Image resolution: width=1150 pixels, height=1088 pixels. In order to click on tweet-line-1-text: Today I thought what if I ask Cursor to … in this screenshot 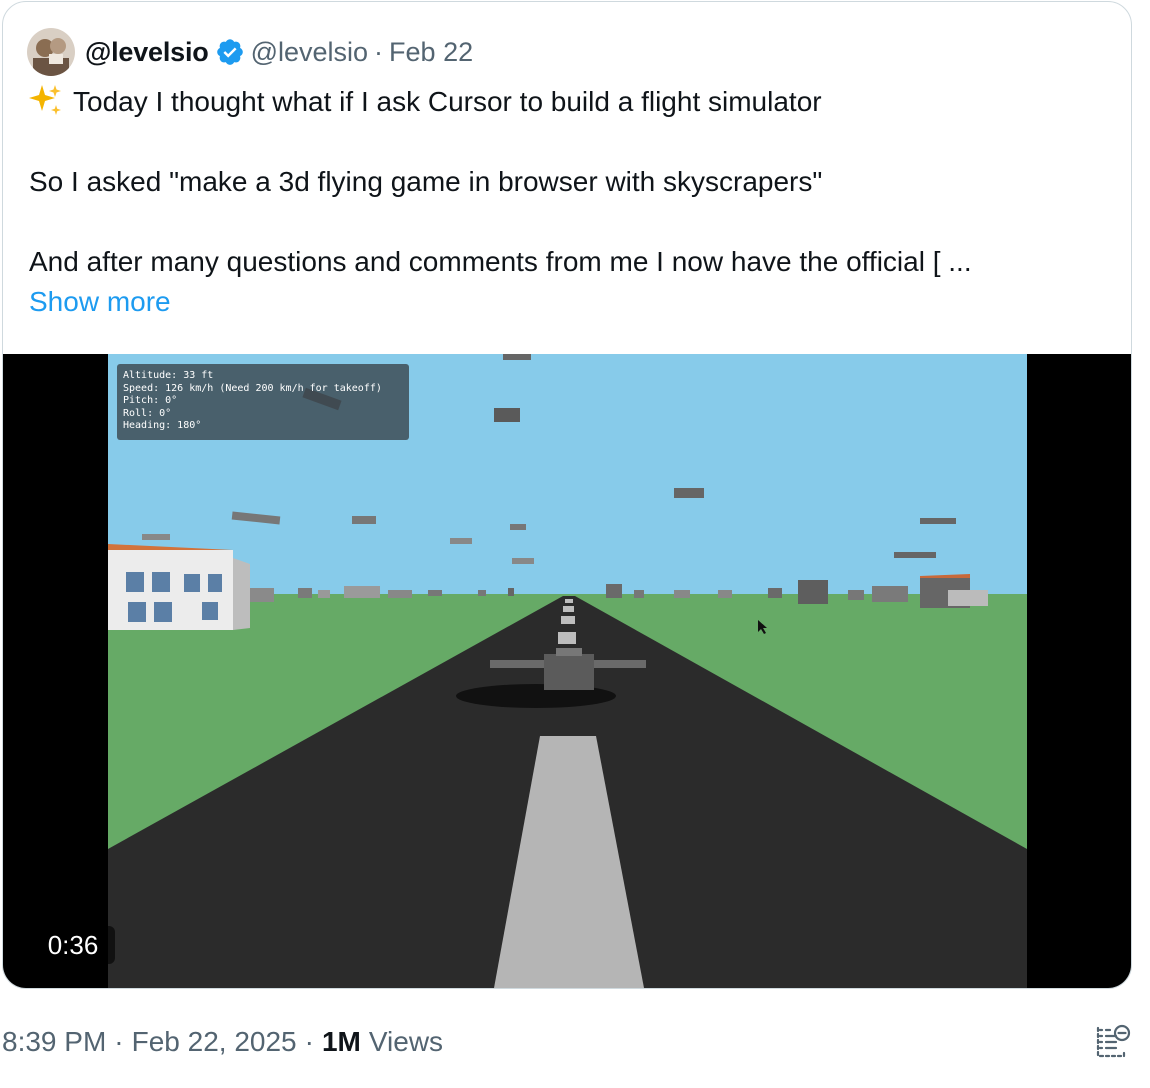, I will do `click(447, 101)`.